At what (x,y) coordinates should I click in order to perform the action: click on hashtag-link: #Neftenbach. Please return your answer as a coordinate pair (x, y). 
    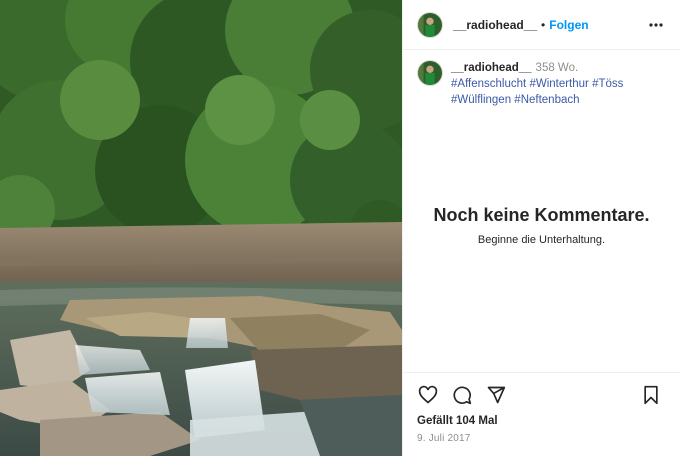
    Looking at the image, I should click on (546, 100).